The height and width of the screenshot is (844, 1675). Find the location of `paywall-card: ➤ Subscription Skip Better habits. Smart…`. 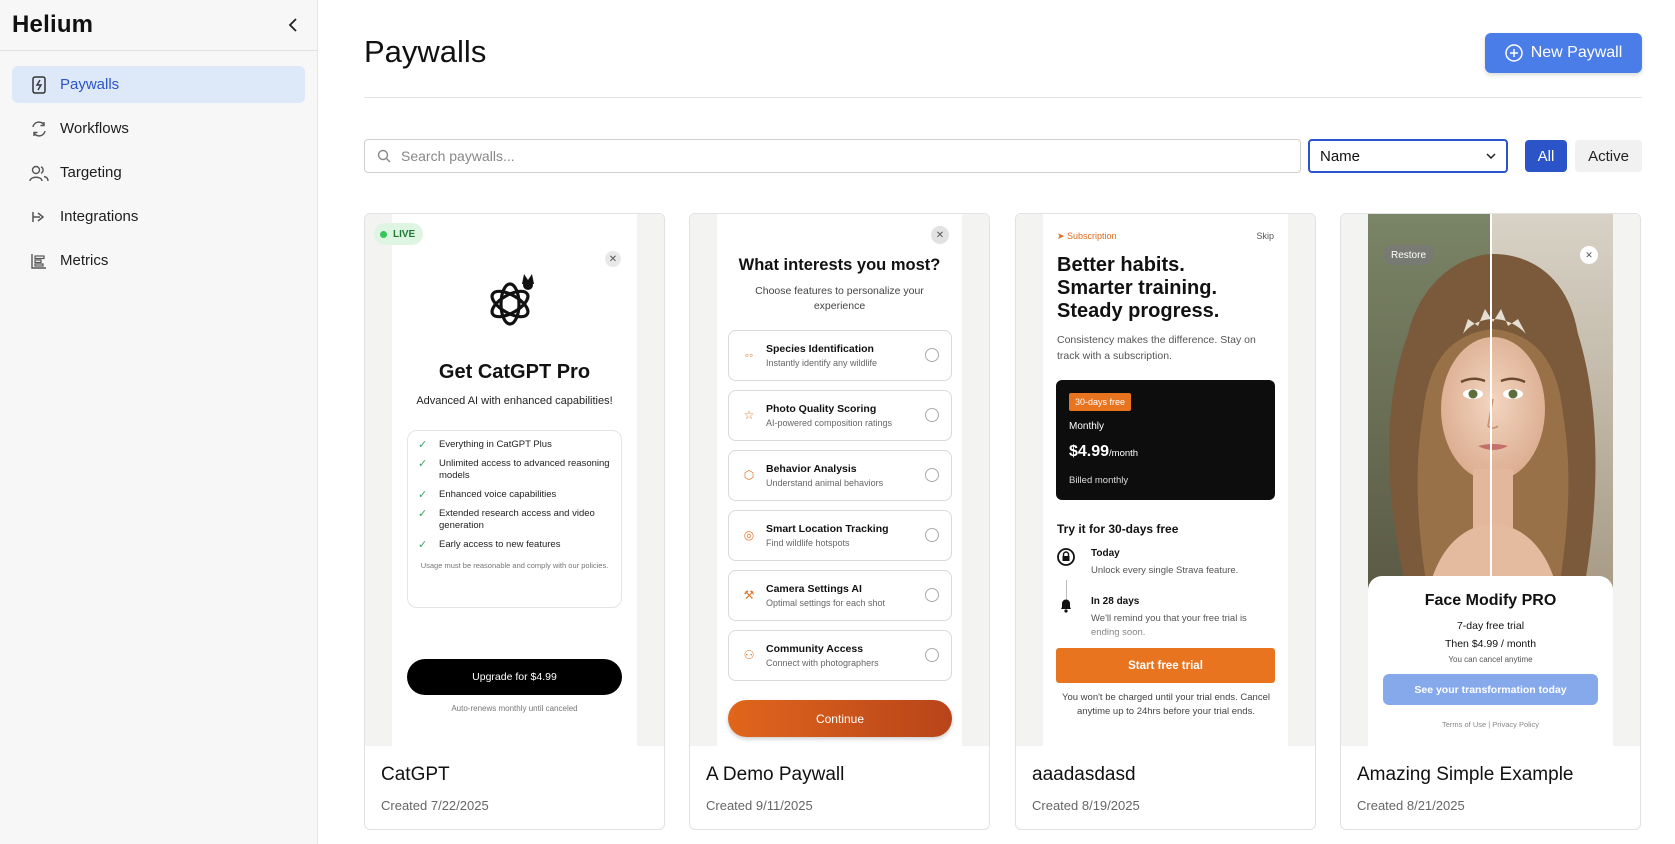

paywall-card: ➤ Subscription Skip Better habits. Smart… is located at coordinates (1165, 521).